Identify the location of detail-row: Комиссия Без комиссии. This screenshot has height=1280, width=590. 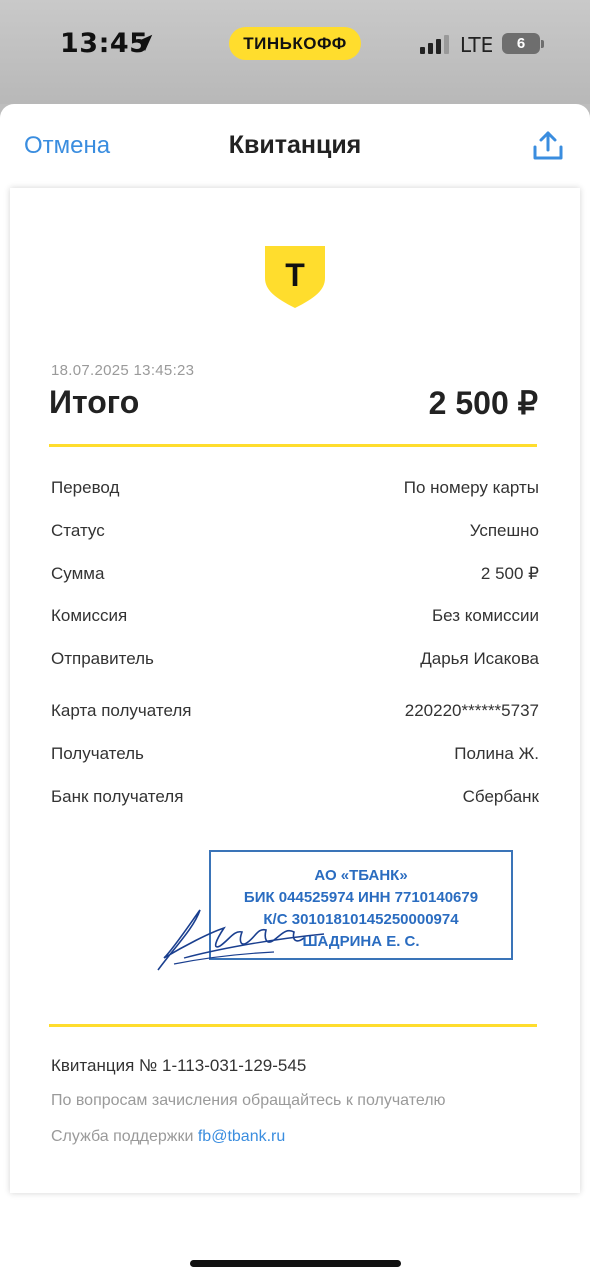
(295, 621).